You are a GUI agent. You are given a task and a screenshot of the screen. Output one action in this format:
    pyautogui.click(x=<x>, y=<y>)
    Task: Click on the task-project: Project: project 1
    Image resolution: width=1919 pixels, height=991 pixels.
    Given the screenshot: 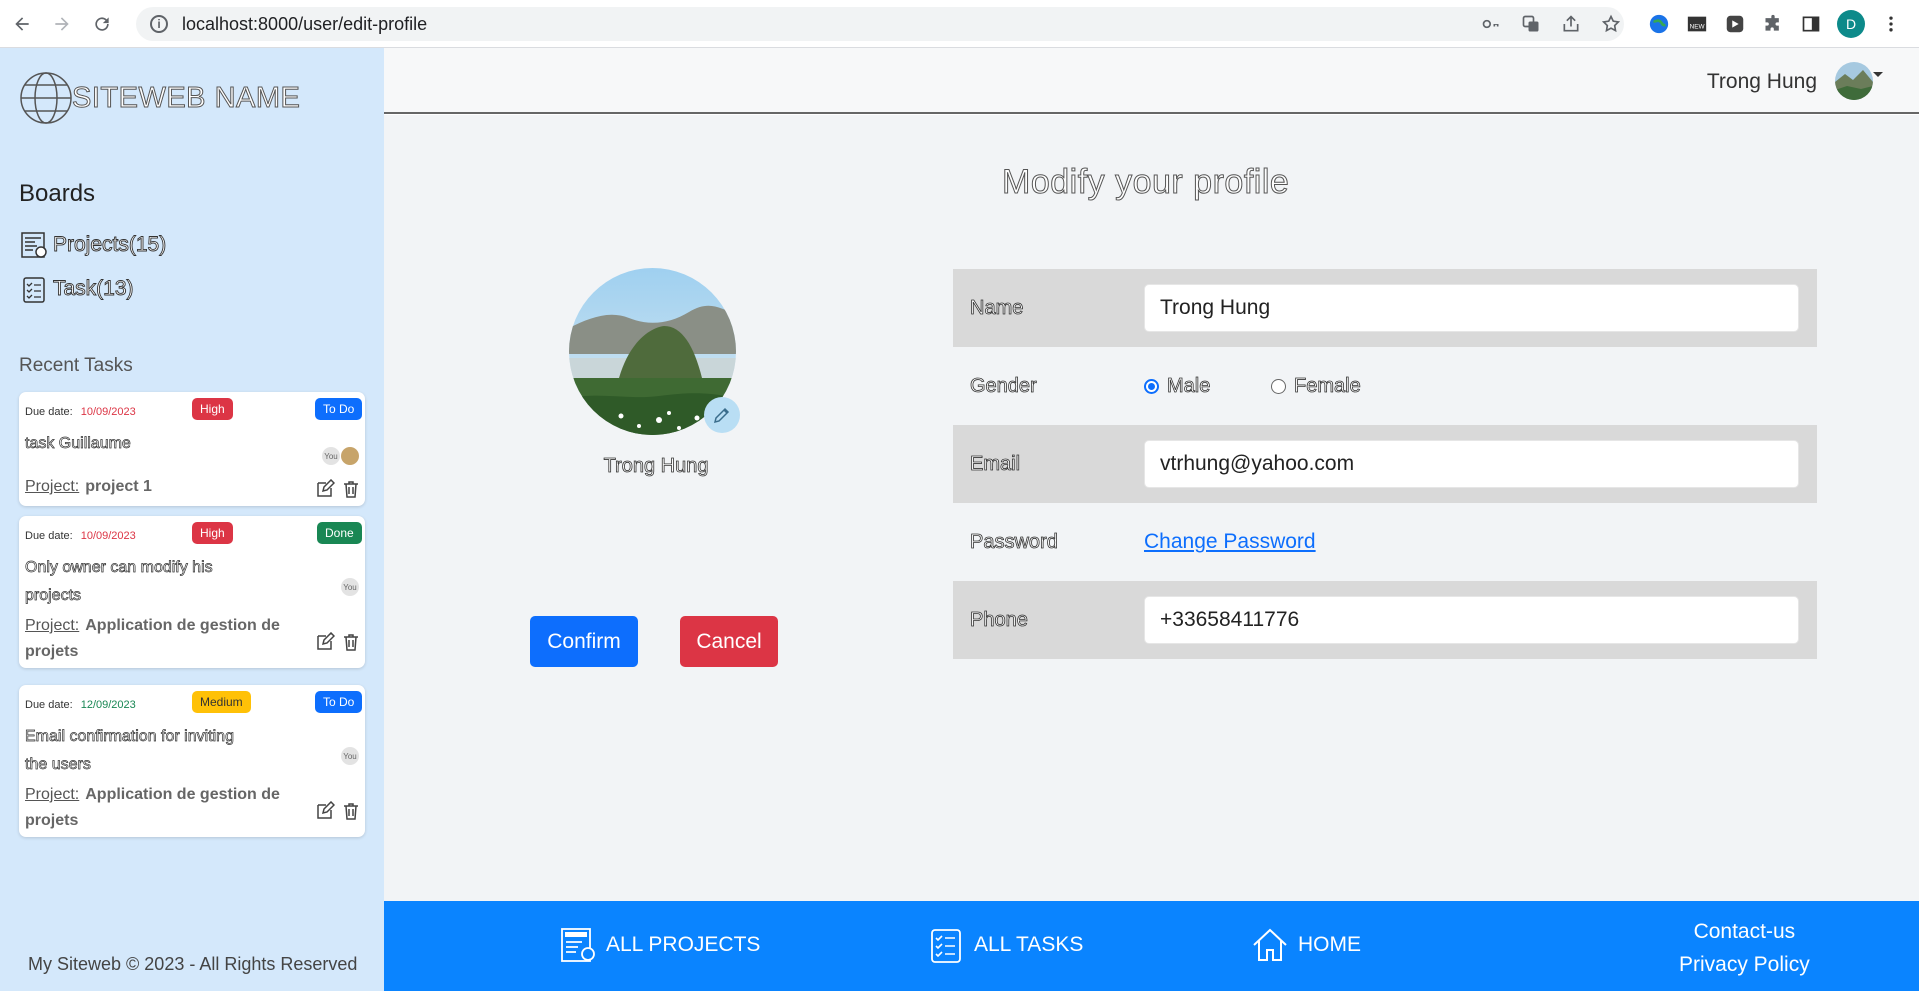 What is the action you would take?
    pyautogui.click(x=145, y=487)
    